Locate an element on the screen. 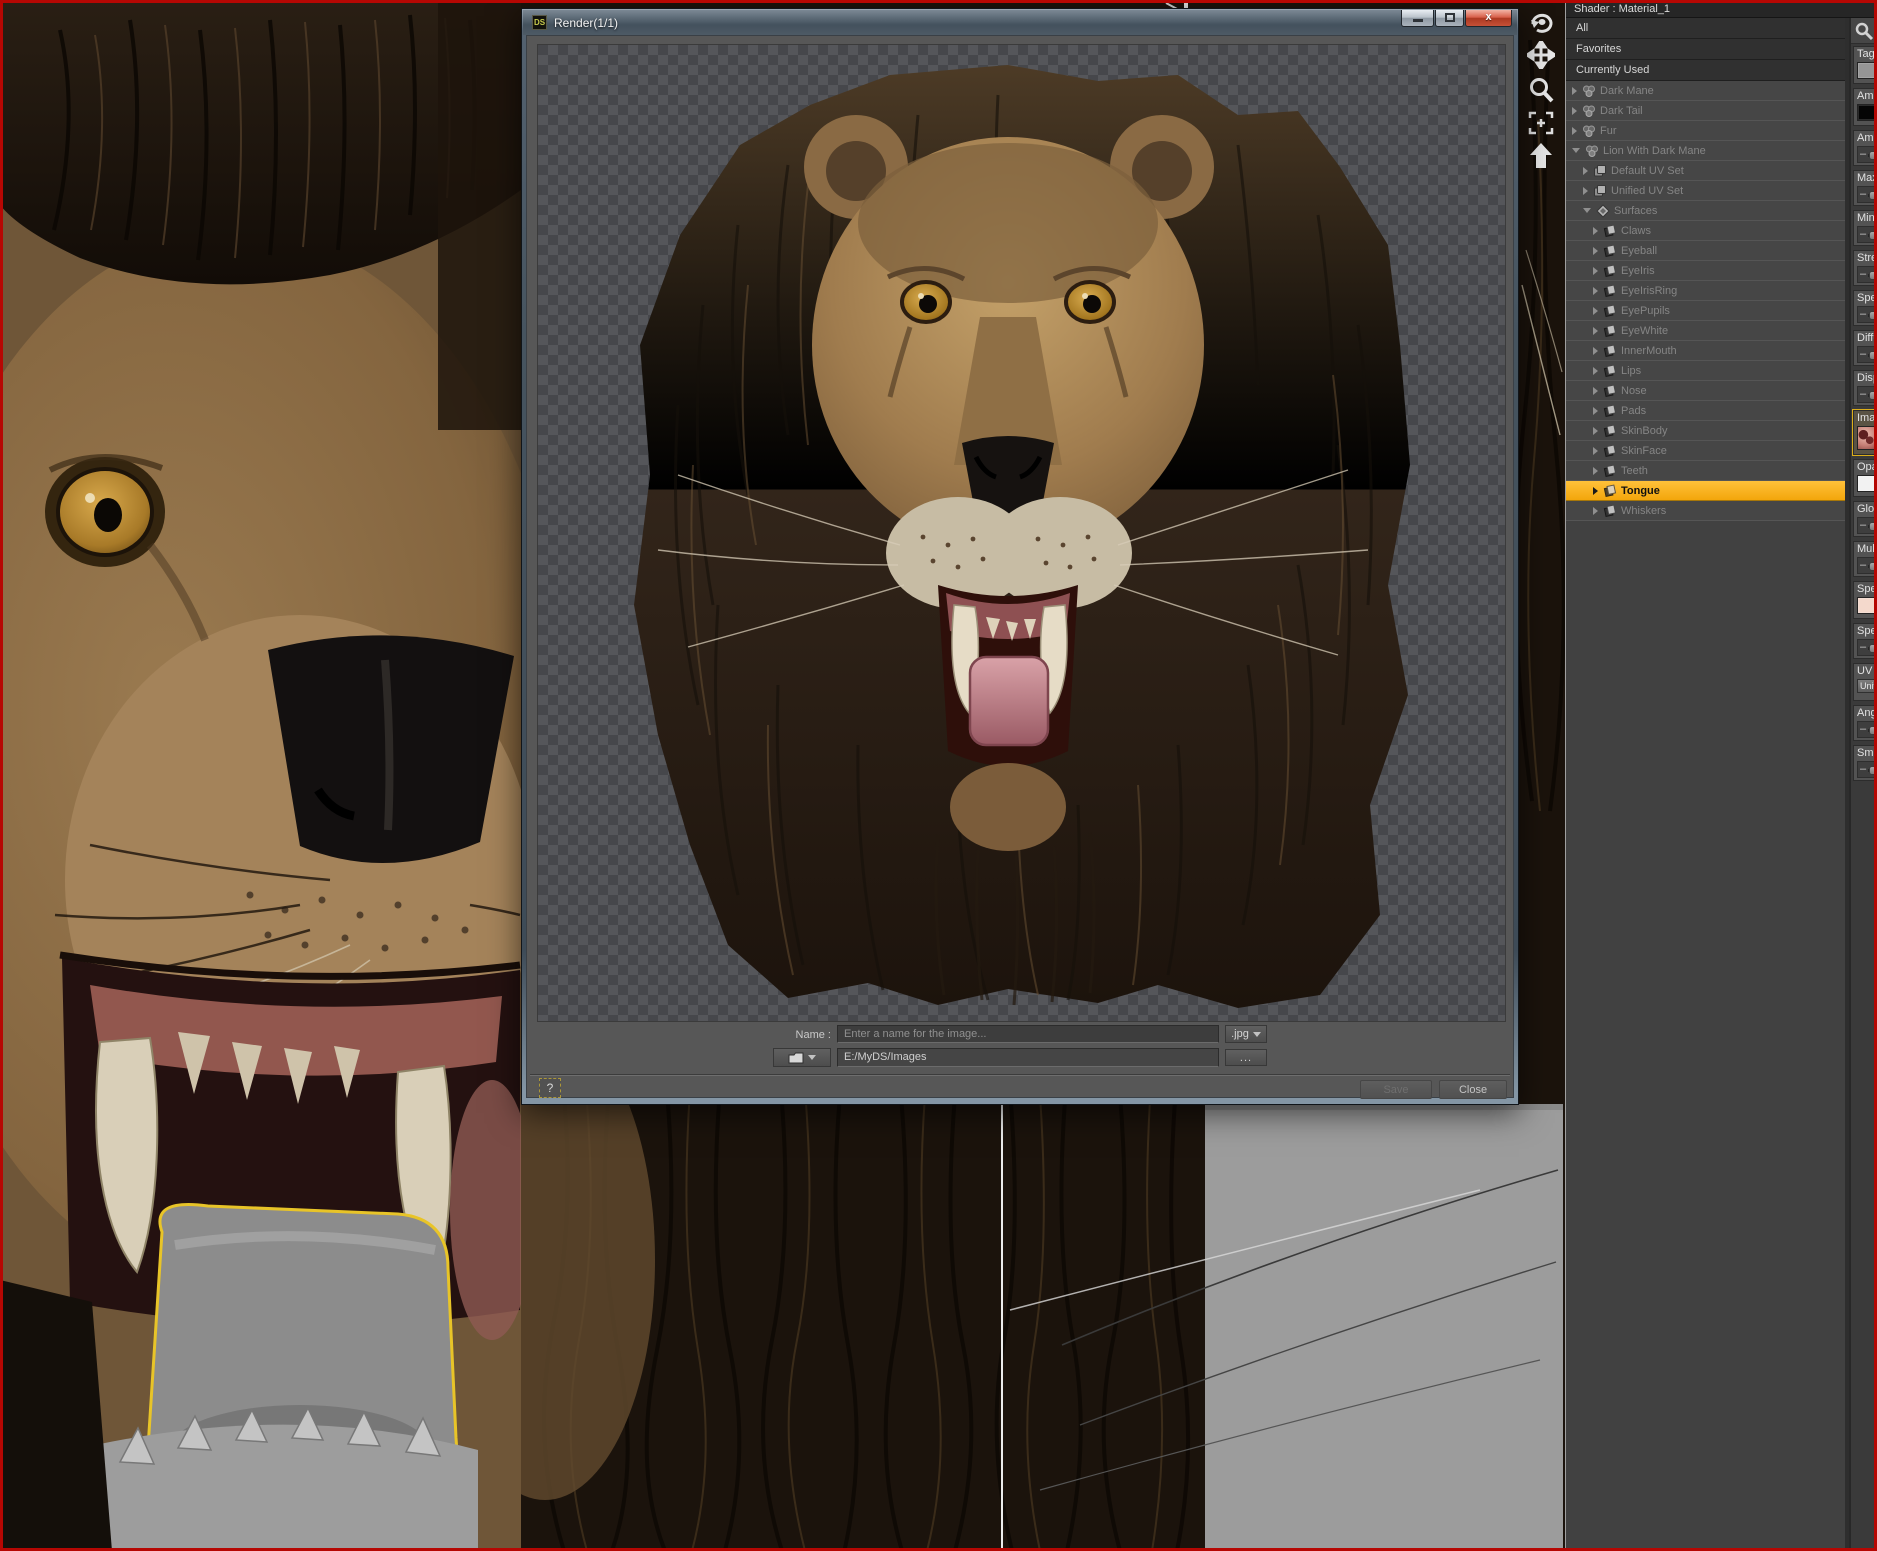 This screenshot has width=1877, height=1551. tree-item-eyewhite: EyeWhite is located at coordinates (1705, 331).